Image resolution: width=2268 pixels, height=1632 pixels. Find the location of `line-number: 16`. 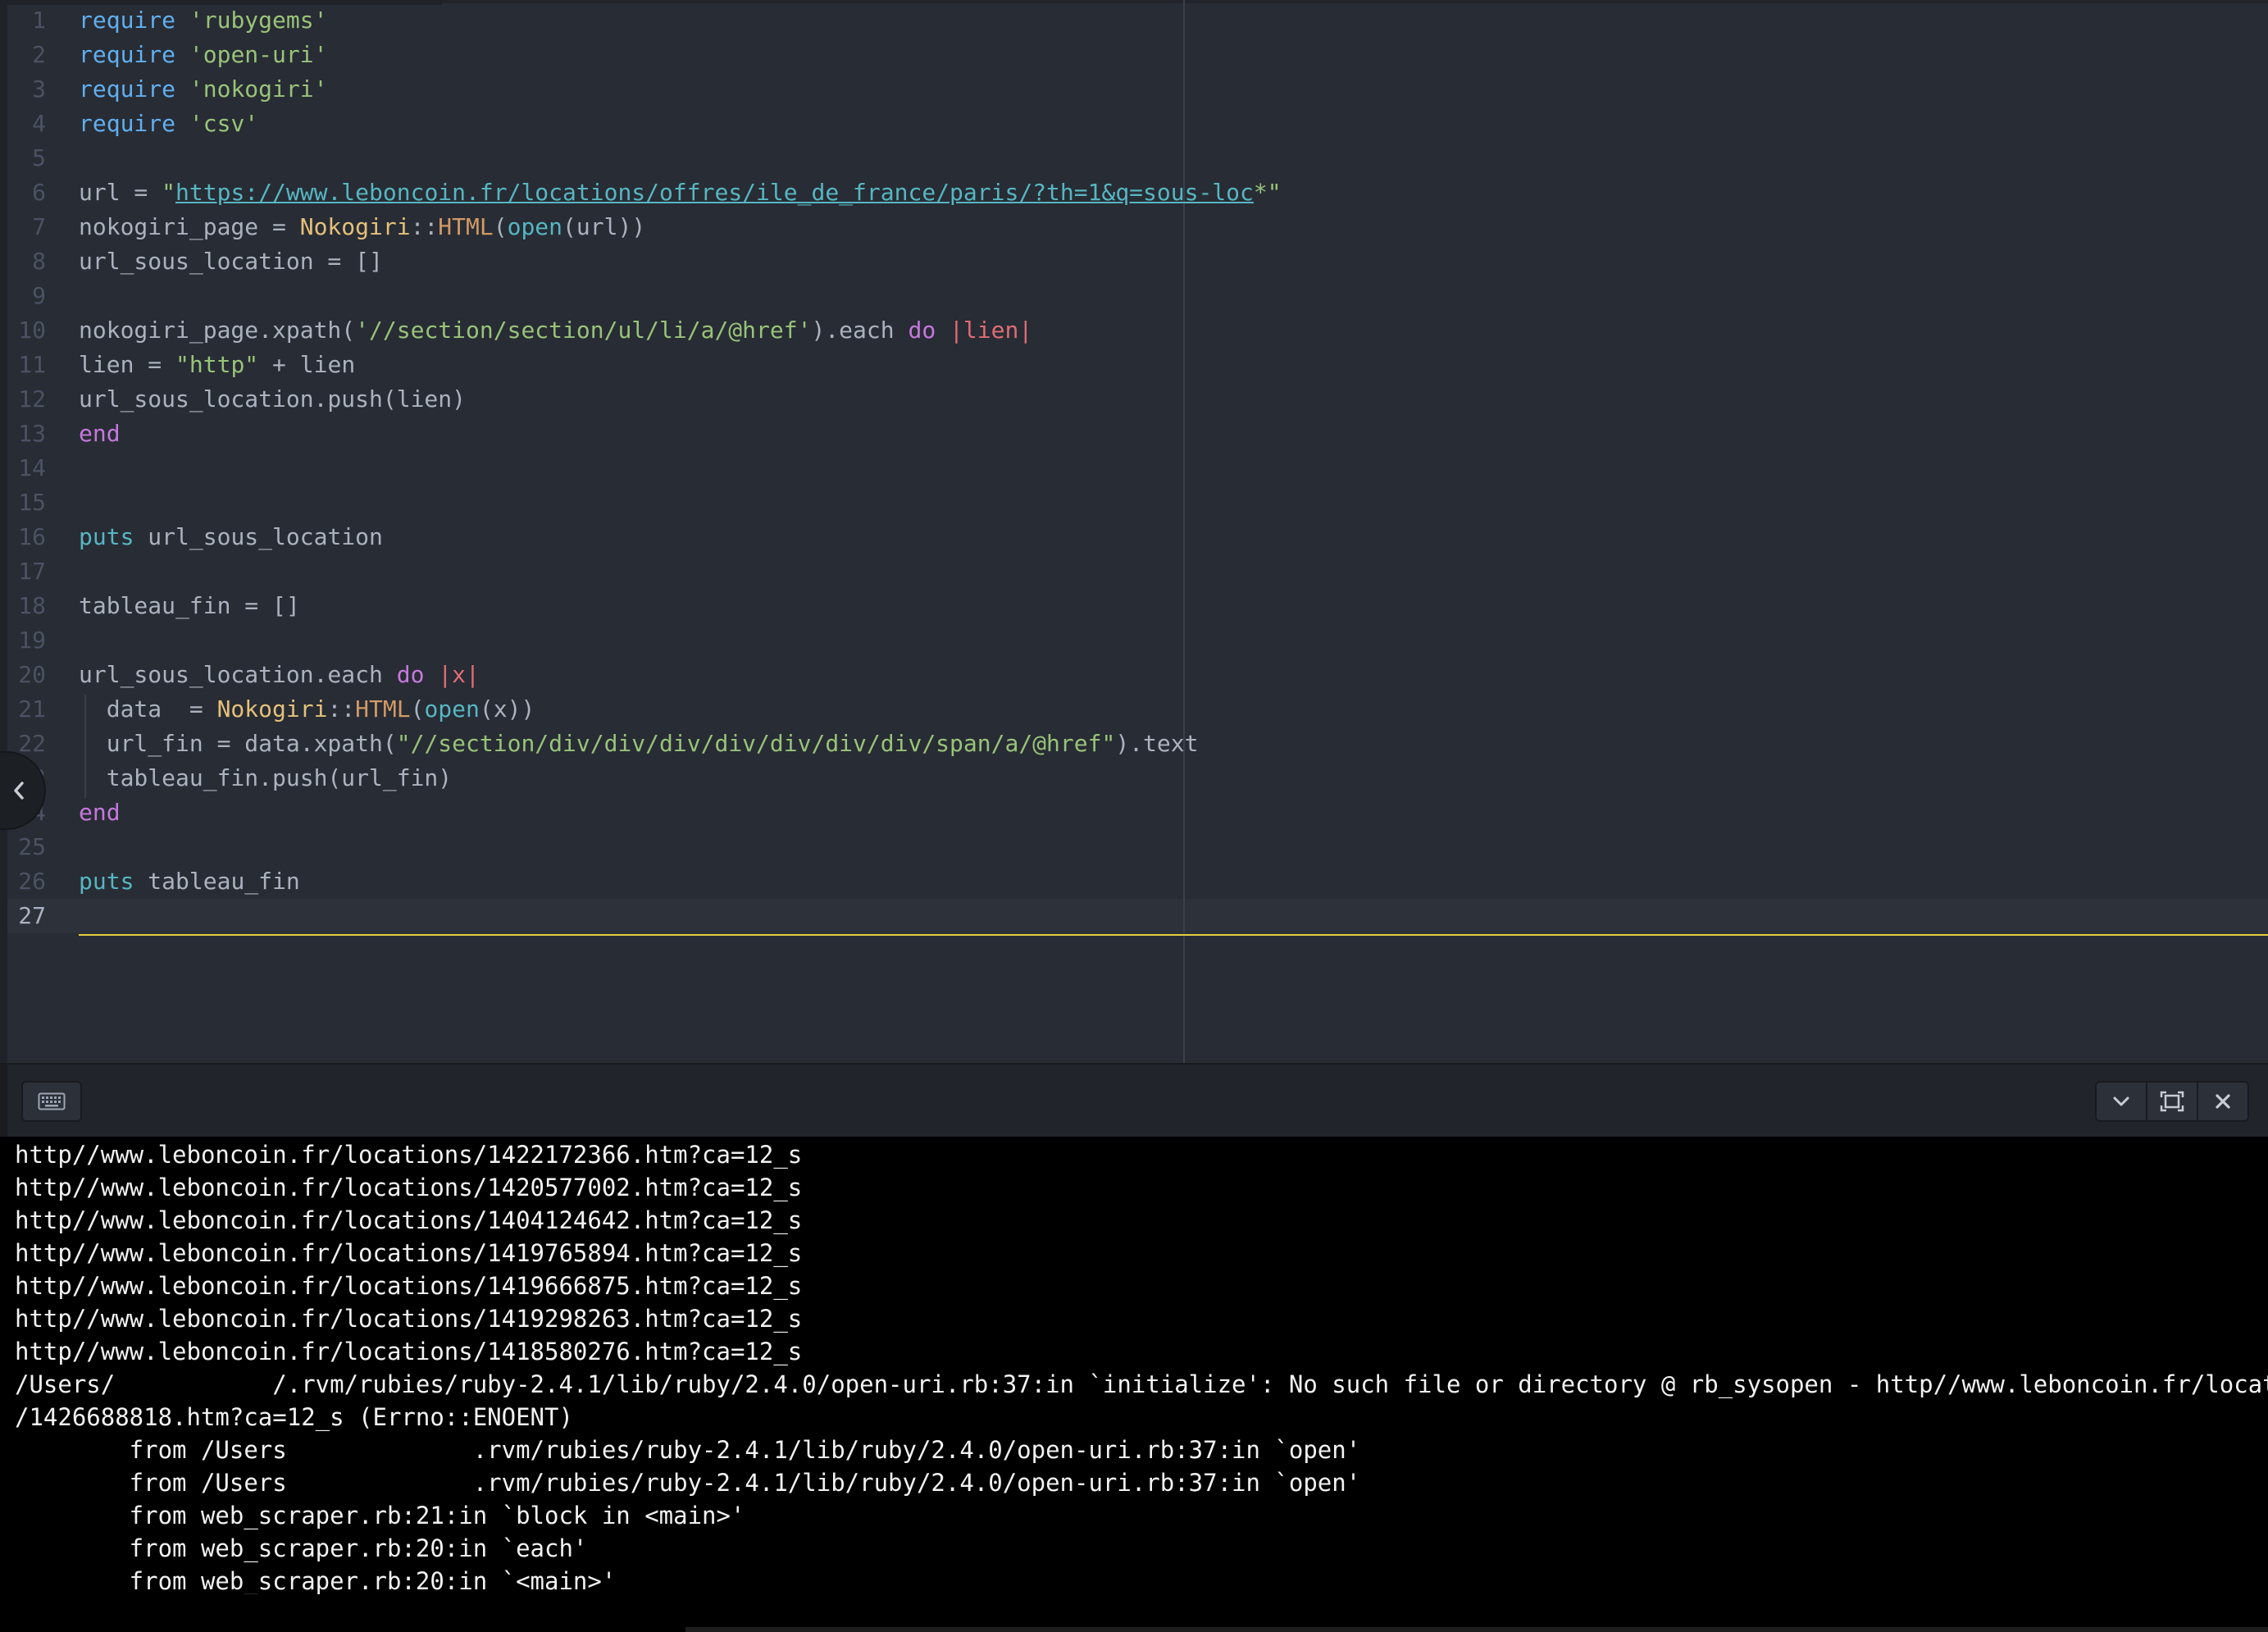

line-number: 16 is located at coordinates (32, 537).